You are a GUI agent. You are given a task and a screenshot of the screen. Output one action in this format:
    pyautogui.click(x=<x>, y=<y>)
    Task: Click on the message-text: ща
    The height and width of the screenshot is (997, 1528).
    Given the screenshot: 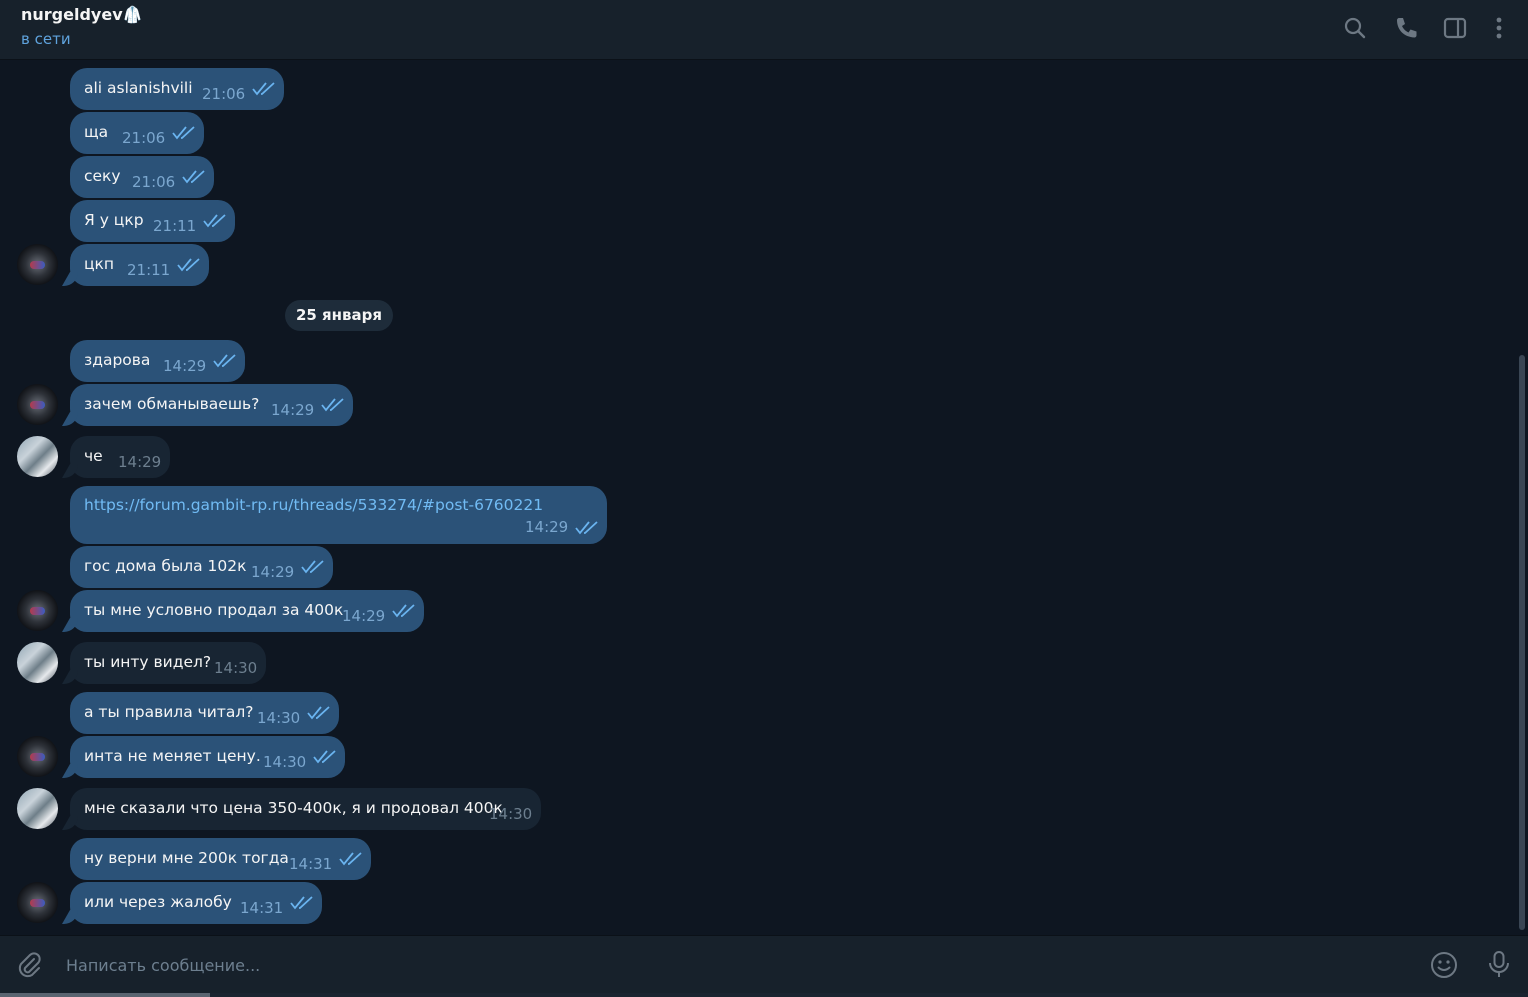 What is the action you would take?
    pyautogui.click(x=96, y=132)
    